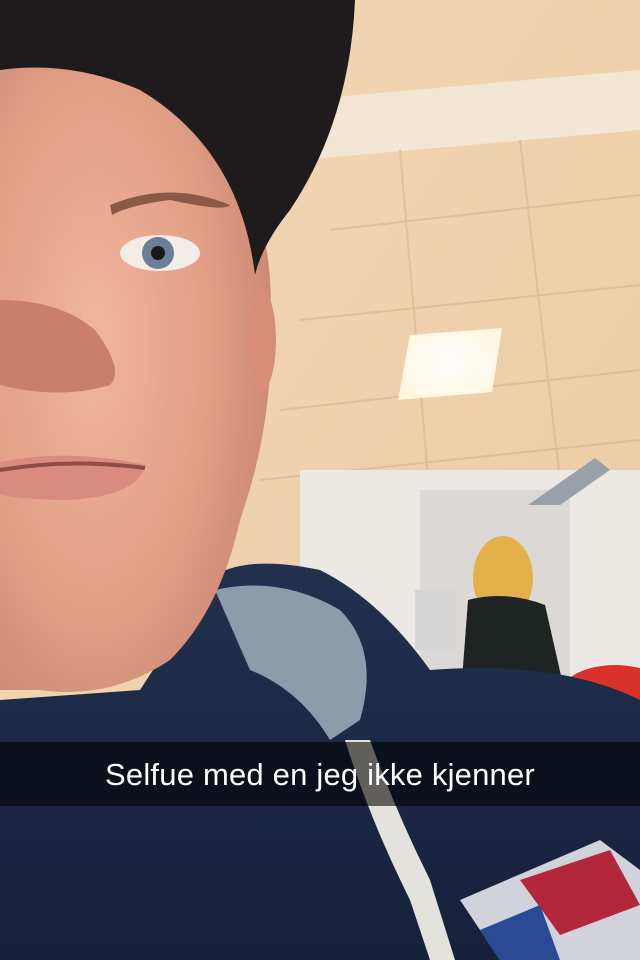  What do you see at coordinates (160, 253) in the screenshot?
I see `eye` at bounding box center [160, 253].